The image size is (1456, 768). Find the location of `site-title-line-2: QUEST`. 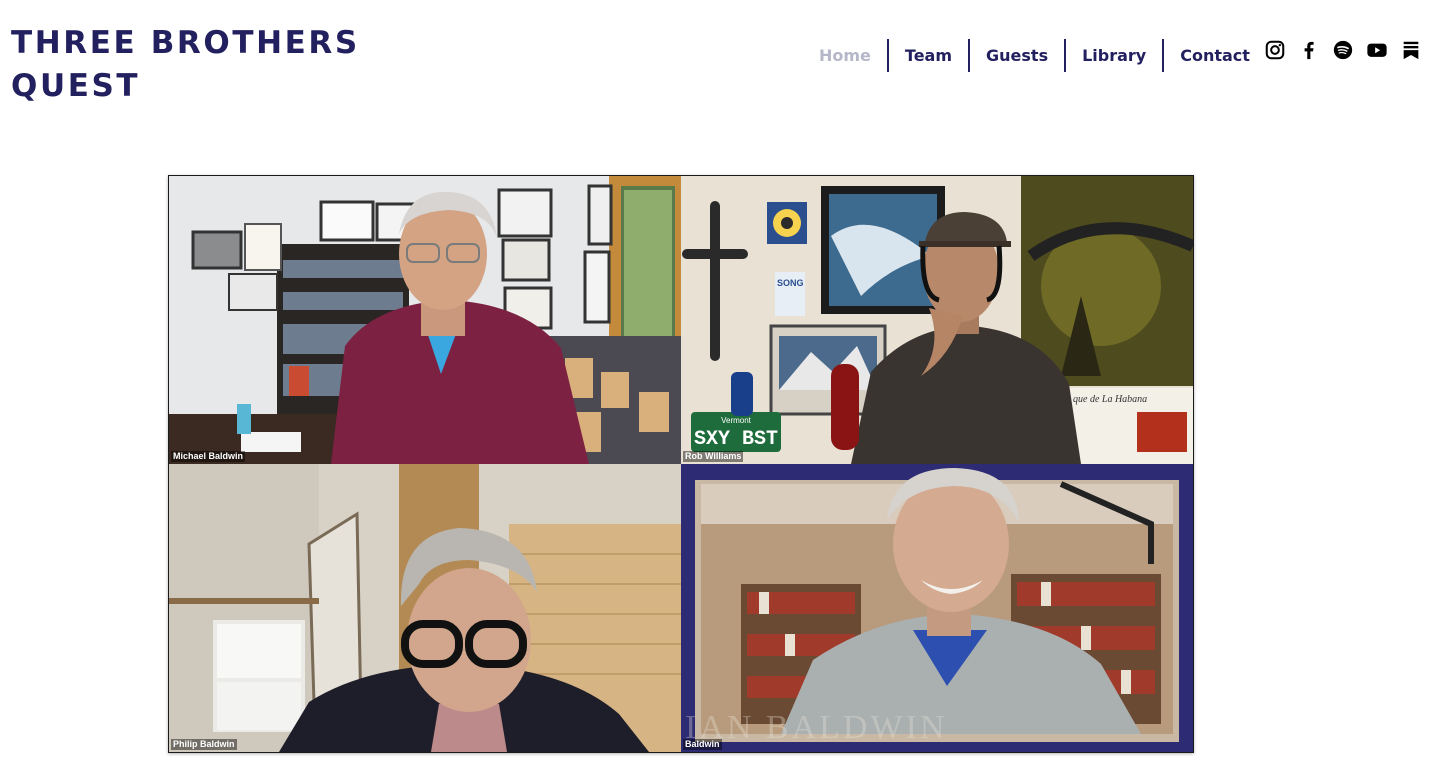

site-title-line-2: QUEST is located at coordinates (76, 86).